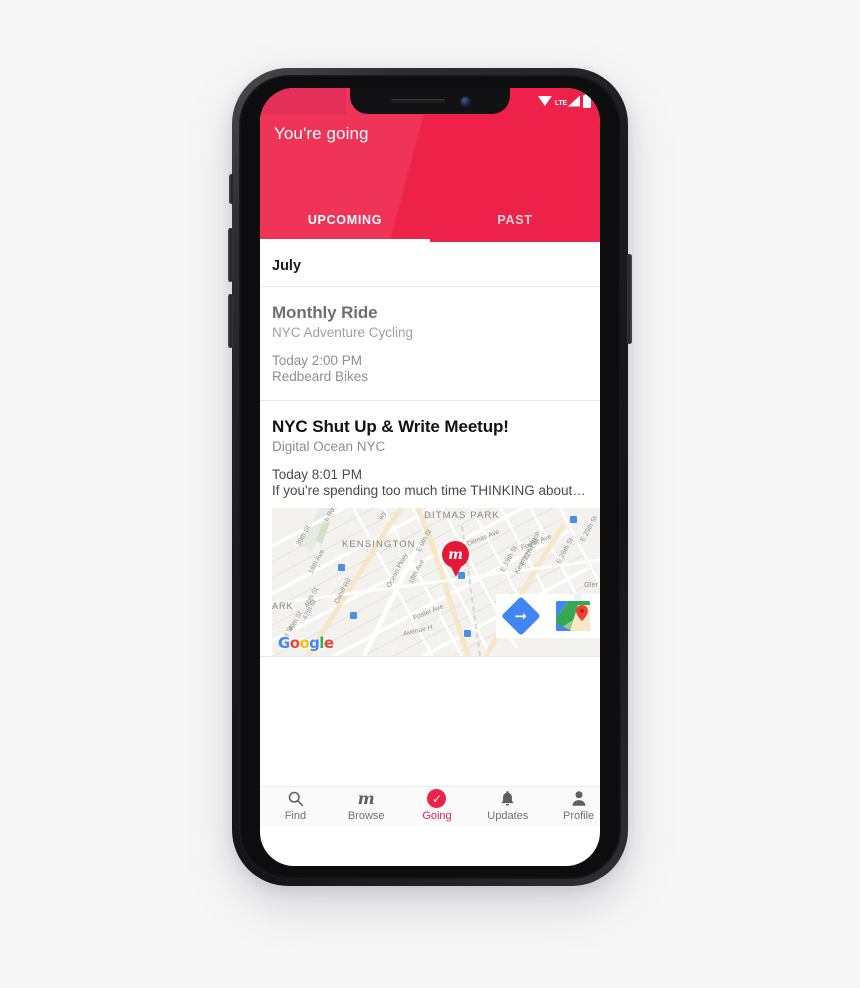  I want to click on pin-body: m, so click(455, 555).